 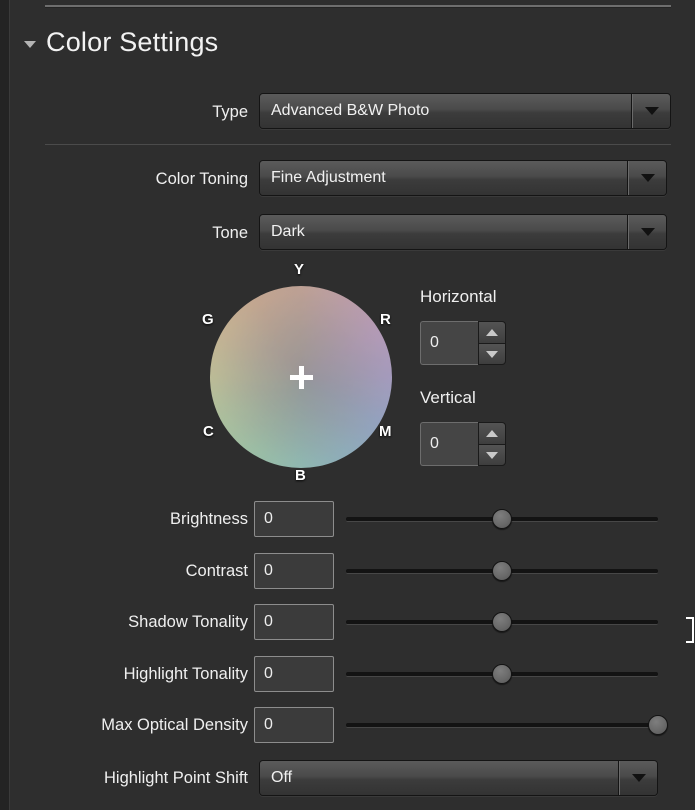 I want to click on highlight-point-shift-dropdown: Off, so click(x=458, y=778).